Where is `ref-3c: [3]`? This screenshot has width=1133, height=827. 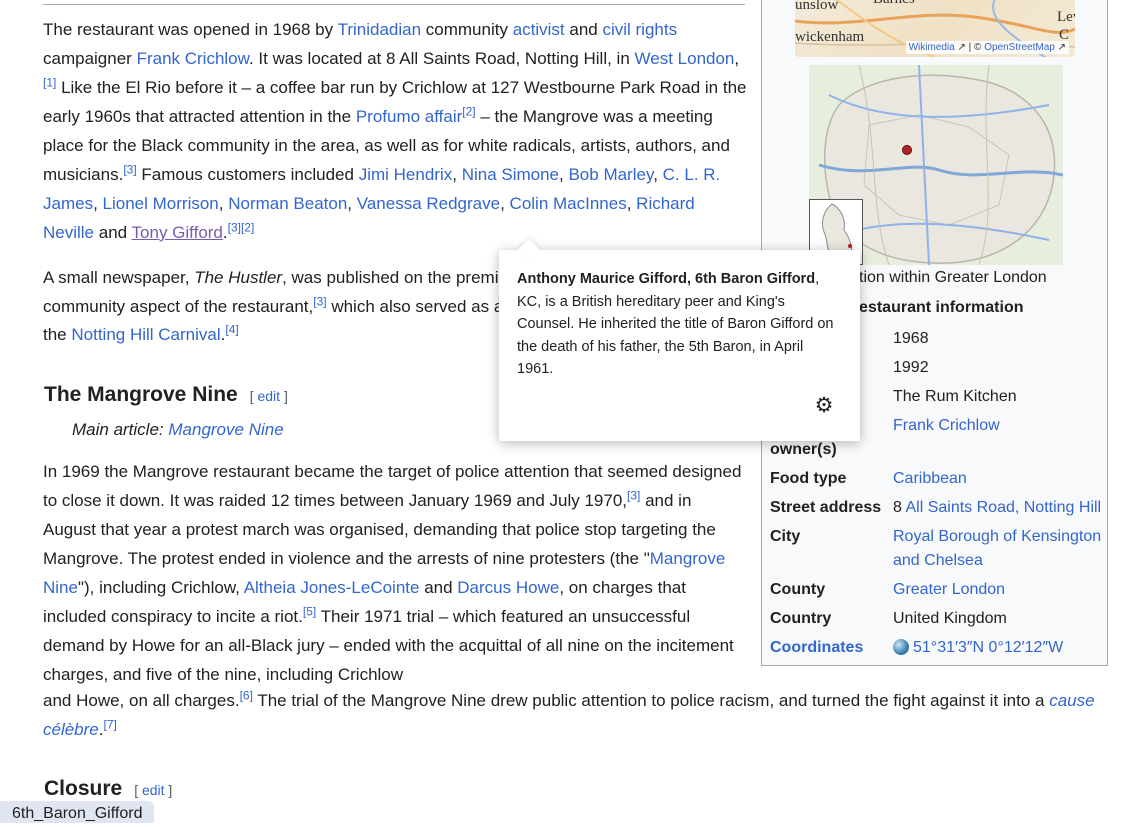
ref-3c: [3] is located at coordinates (633, 495).